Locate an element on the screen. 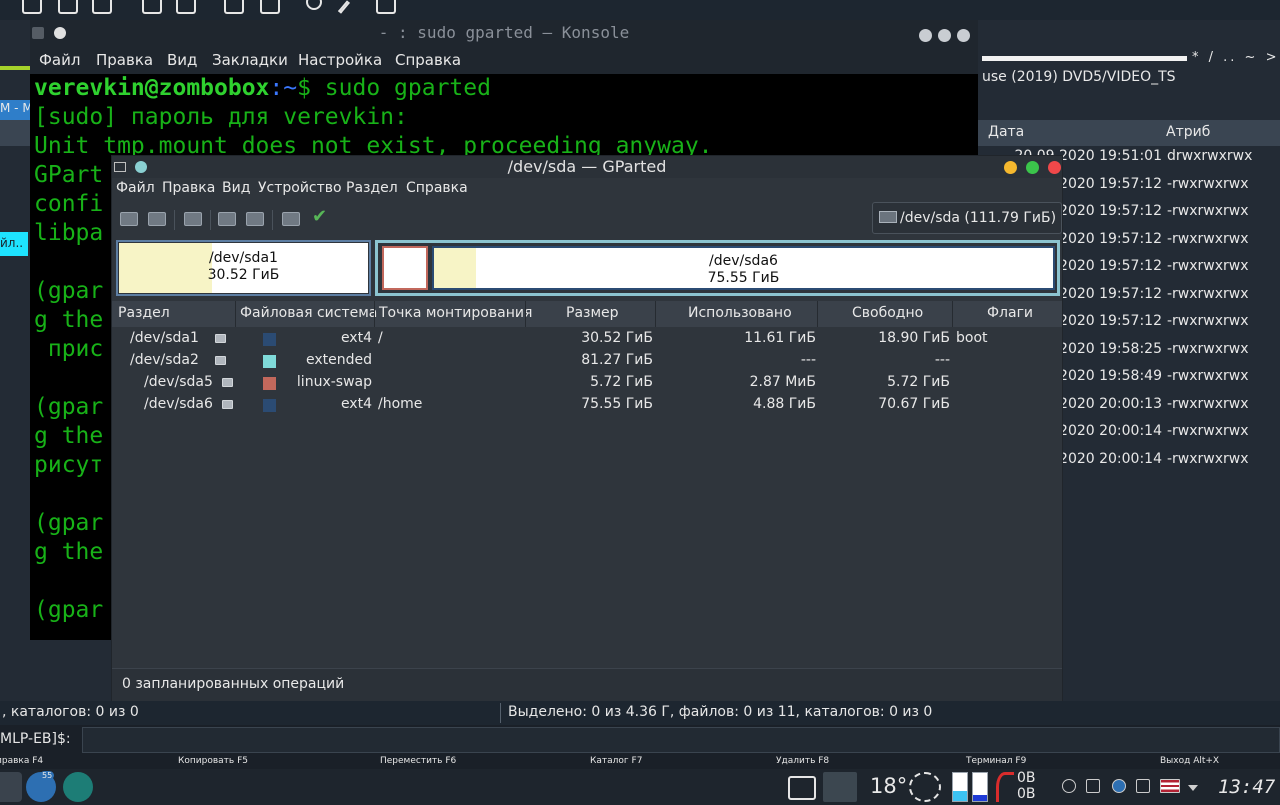 The width and height of the screenshot is (1280, 805). download-icon is located at coordinates (234, 7).